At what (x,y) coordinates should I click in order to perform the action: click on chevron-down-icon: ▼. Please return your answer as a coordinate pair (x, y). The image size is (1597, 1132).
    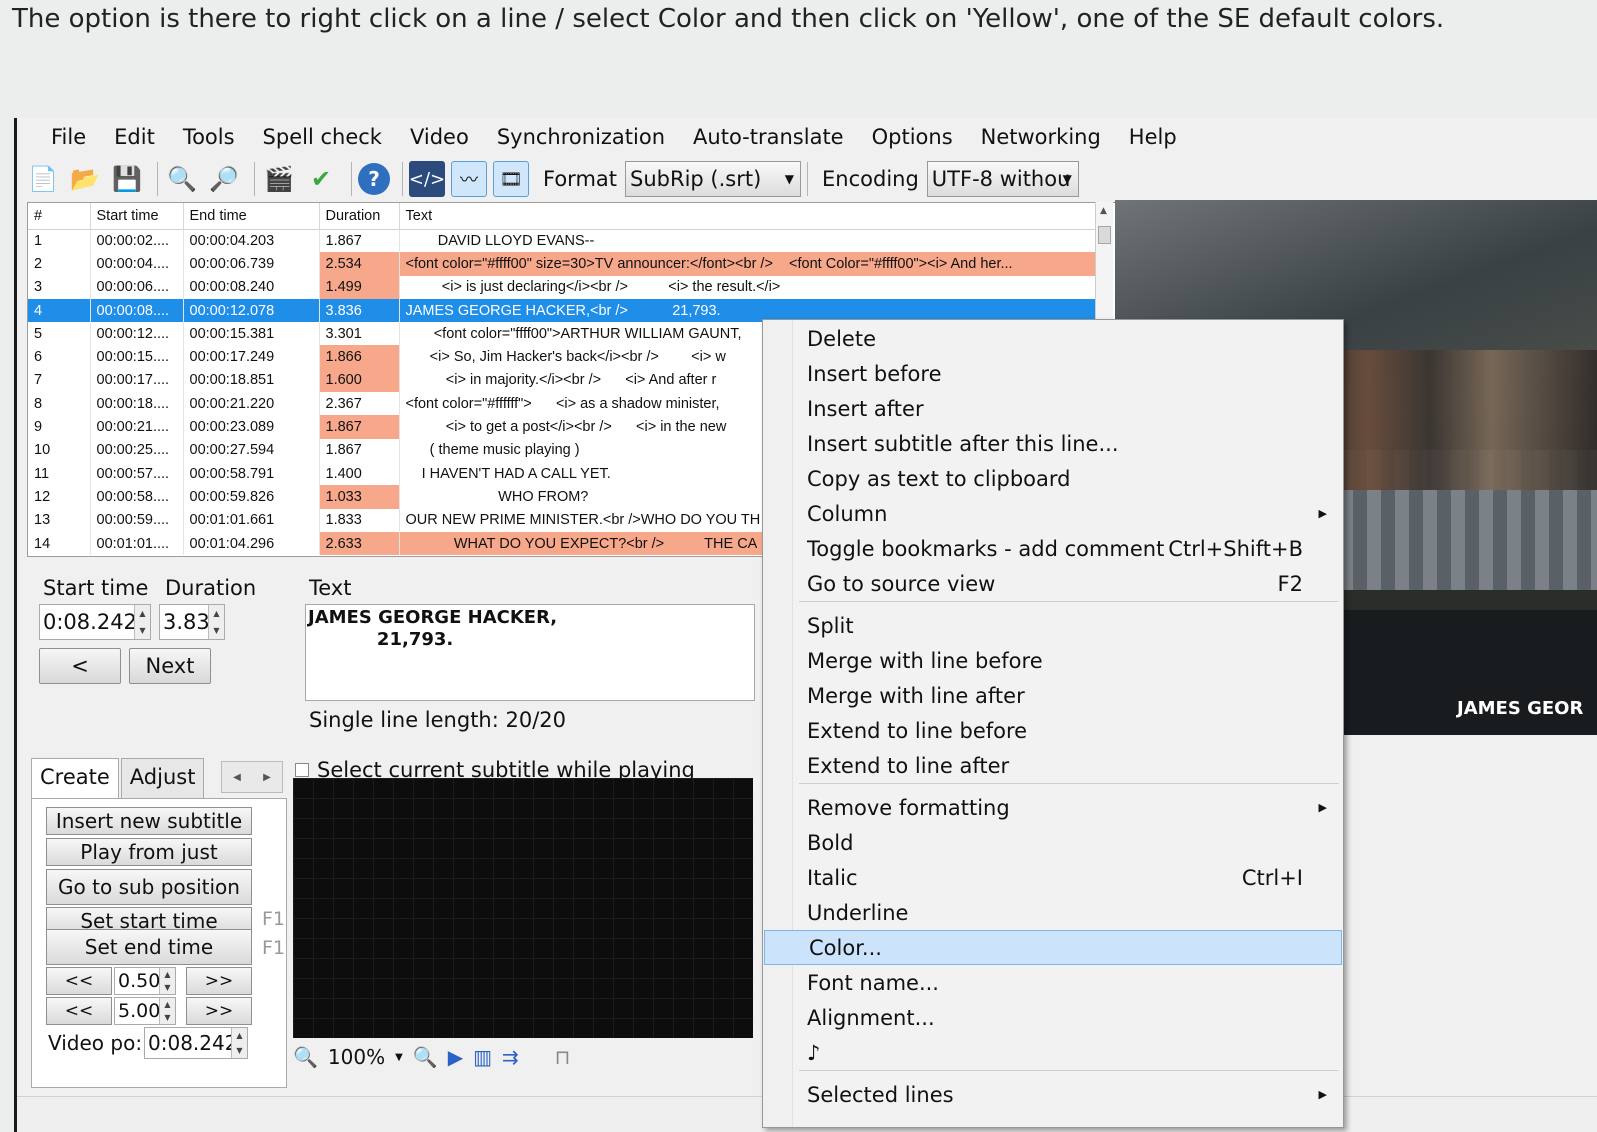
    Looking at the image, I should click on (399, 1057).